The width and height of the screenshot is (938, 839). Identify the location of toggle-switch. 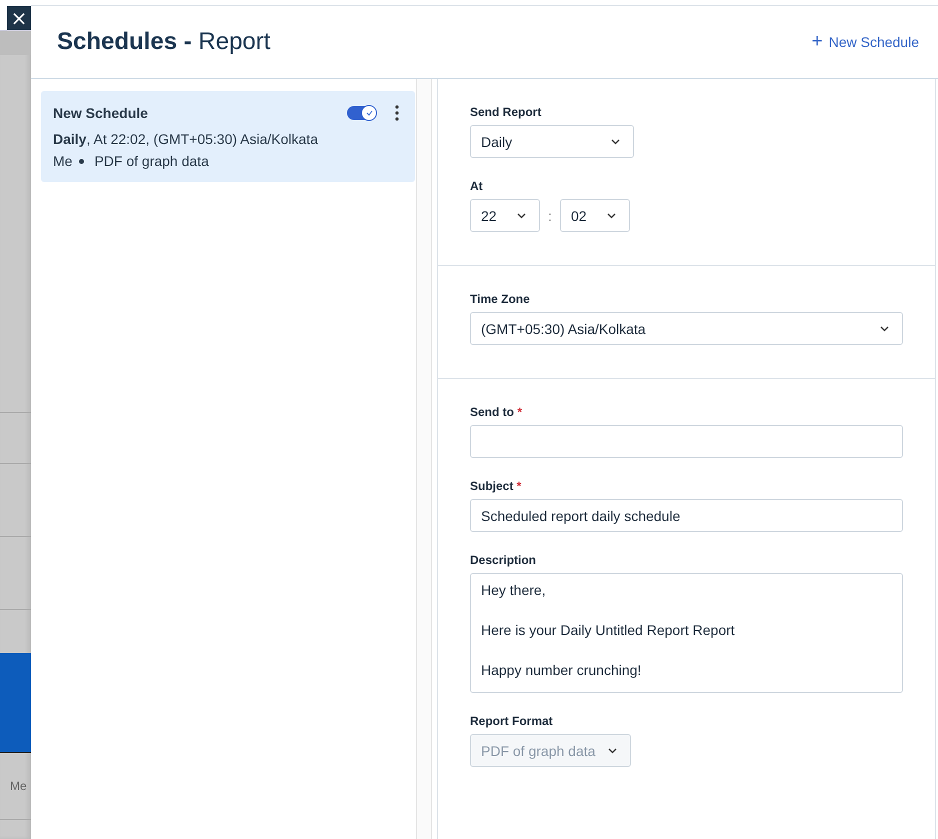
(361, 113).